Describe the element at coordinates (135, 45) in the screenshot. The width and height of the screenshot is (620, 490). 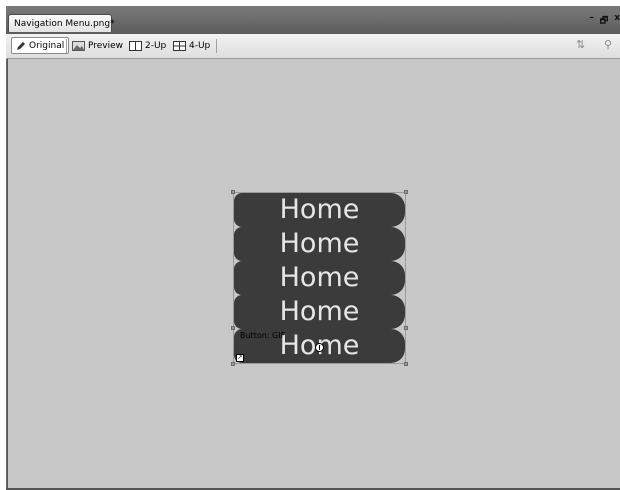
I see `two-up-icon` at that location.